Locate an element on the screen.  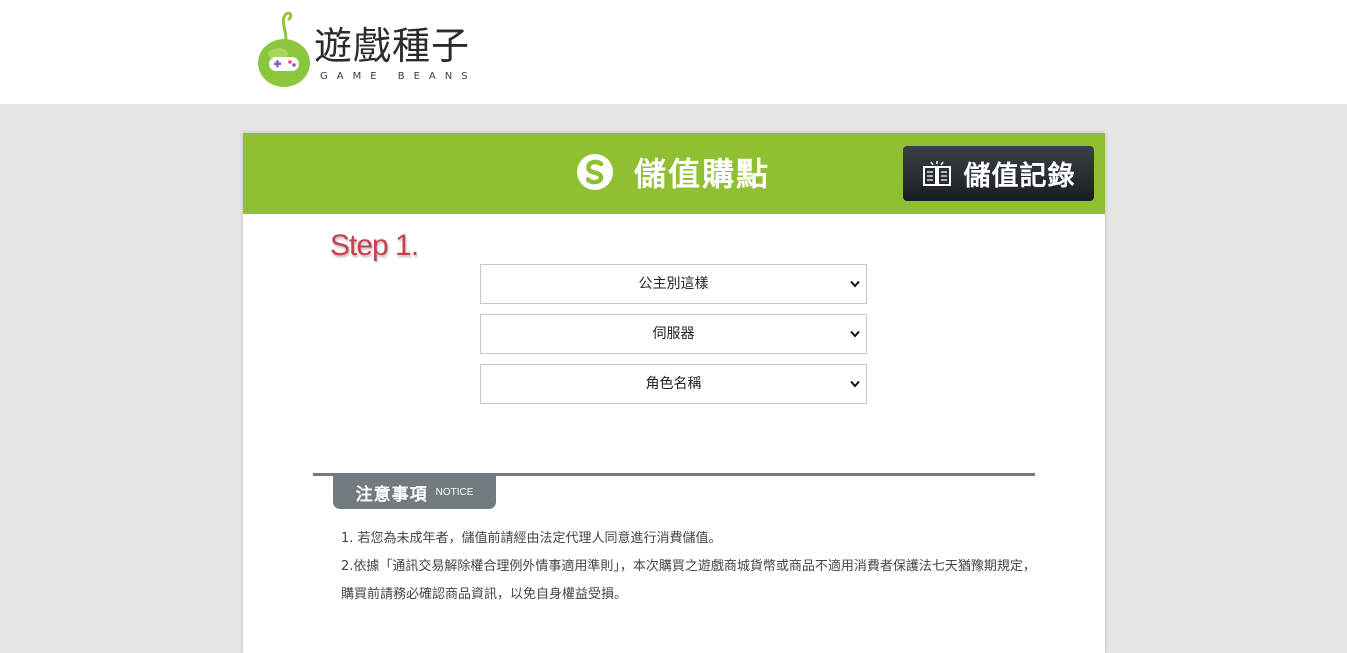
notice-item: 1. 若您為未成年者，儲值前請經由法定代理人同意進行消費儲值。 is located at coordinates (531, 538).